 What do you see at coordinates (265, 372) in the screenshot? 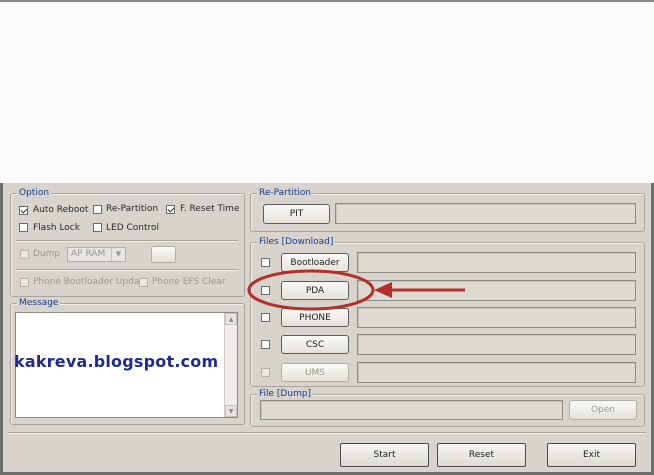
I see `ums-checkbox` at bounding box center [265, 372].